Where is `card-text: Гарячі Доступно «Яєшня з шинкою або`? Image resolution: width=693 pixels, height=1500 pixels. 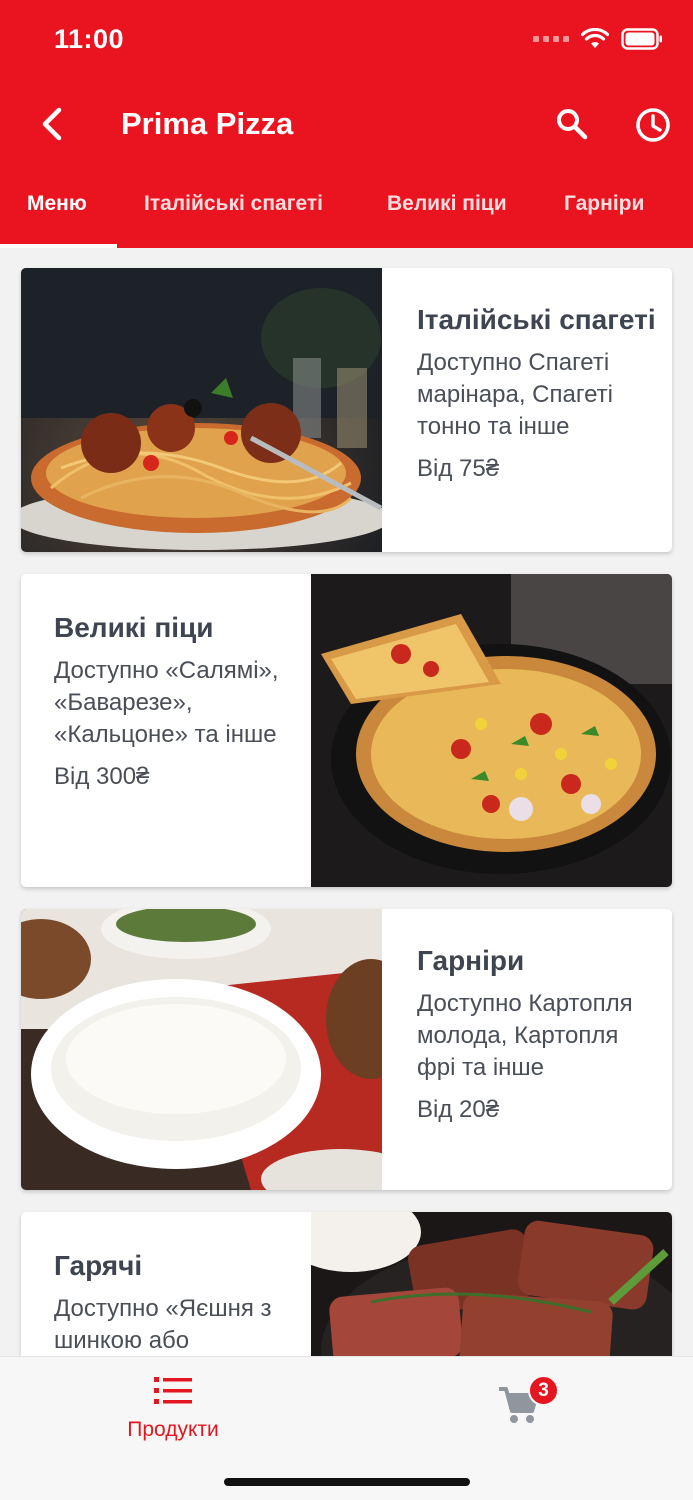 card-text: Гарячі Доступно «Яєшня з шинкою або is located at coordinates (181, 1284).